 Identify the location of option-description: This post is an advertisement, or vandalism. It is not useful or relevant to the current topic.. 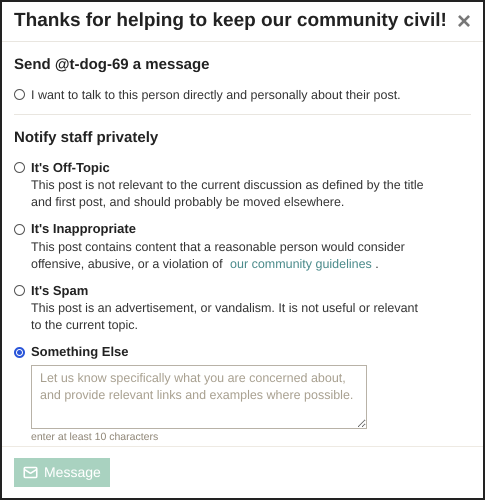
(225, 317).